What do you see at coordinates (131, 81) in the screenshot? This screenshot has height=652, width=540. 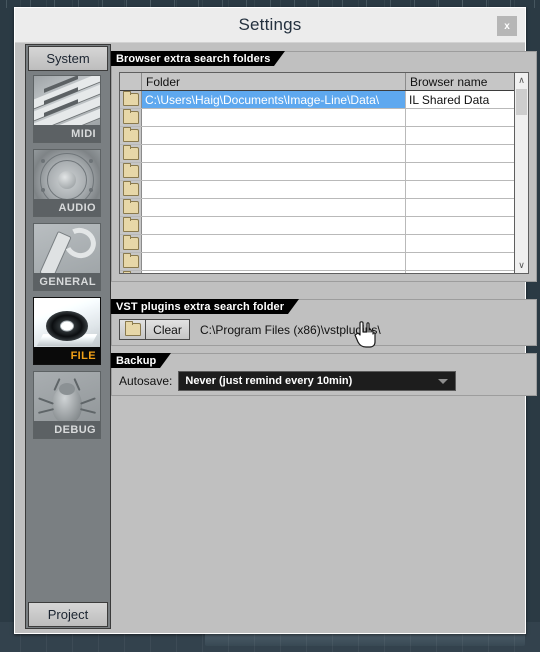 I see `column-header-icon` at bounding box center [131, 81].